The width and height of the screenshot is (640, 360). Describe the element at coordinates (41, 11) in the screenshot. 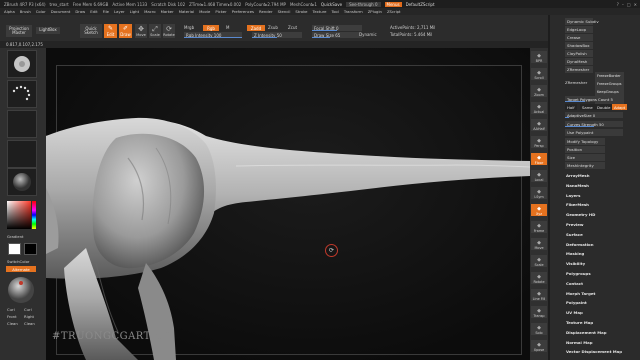

I see `menu-color: Color` at that location.